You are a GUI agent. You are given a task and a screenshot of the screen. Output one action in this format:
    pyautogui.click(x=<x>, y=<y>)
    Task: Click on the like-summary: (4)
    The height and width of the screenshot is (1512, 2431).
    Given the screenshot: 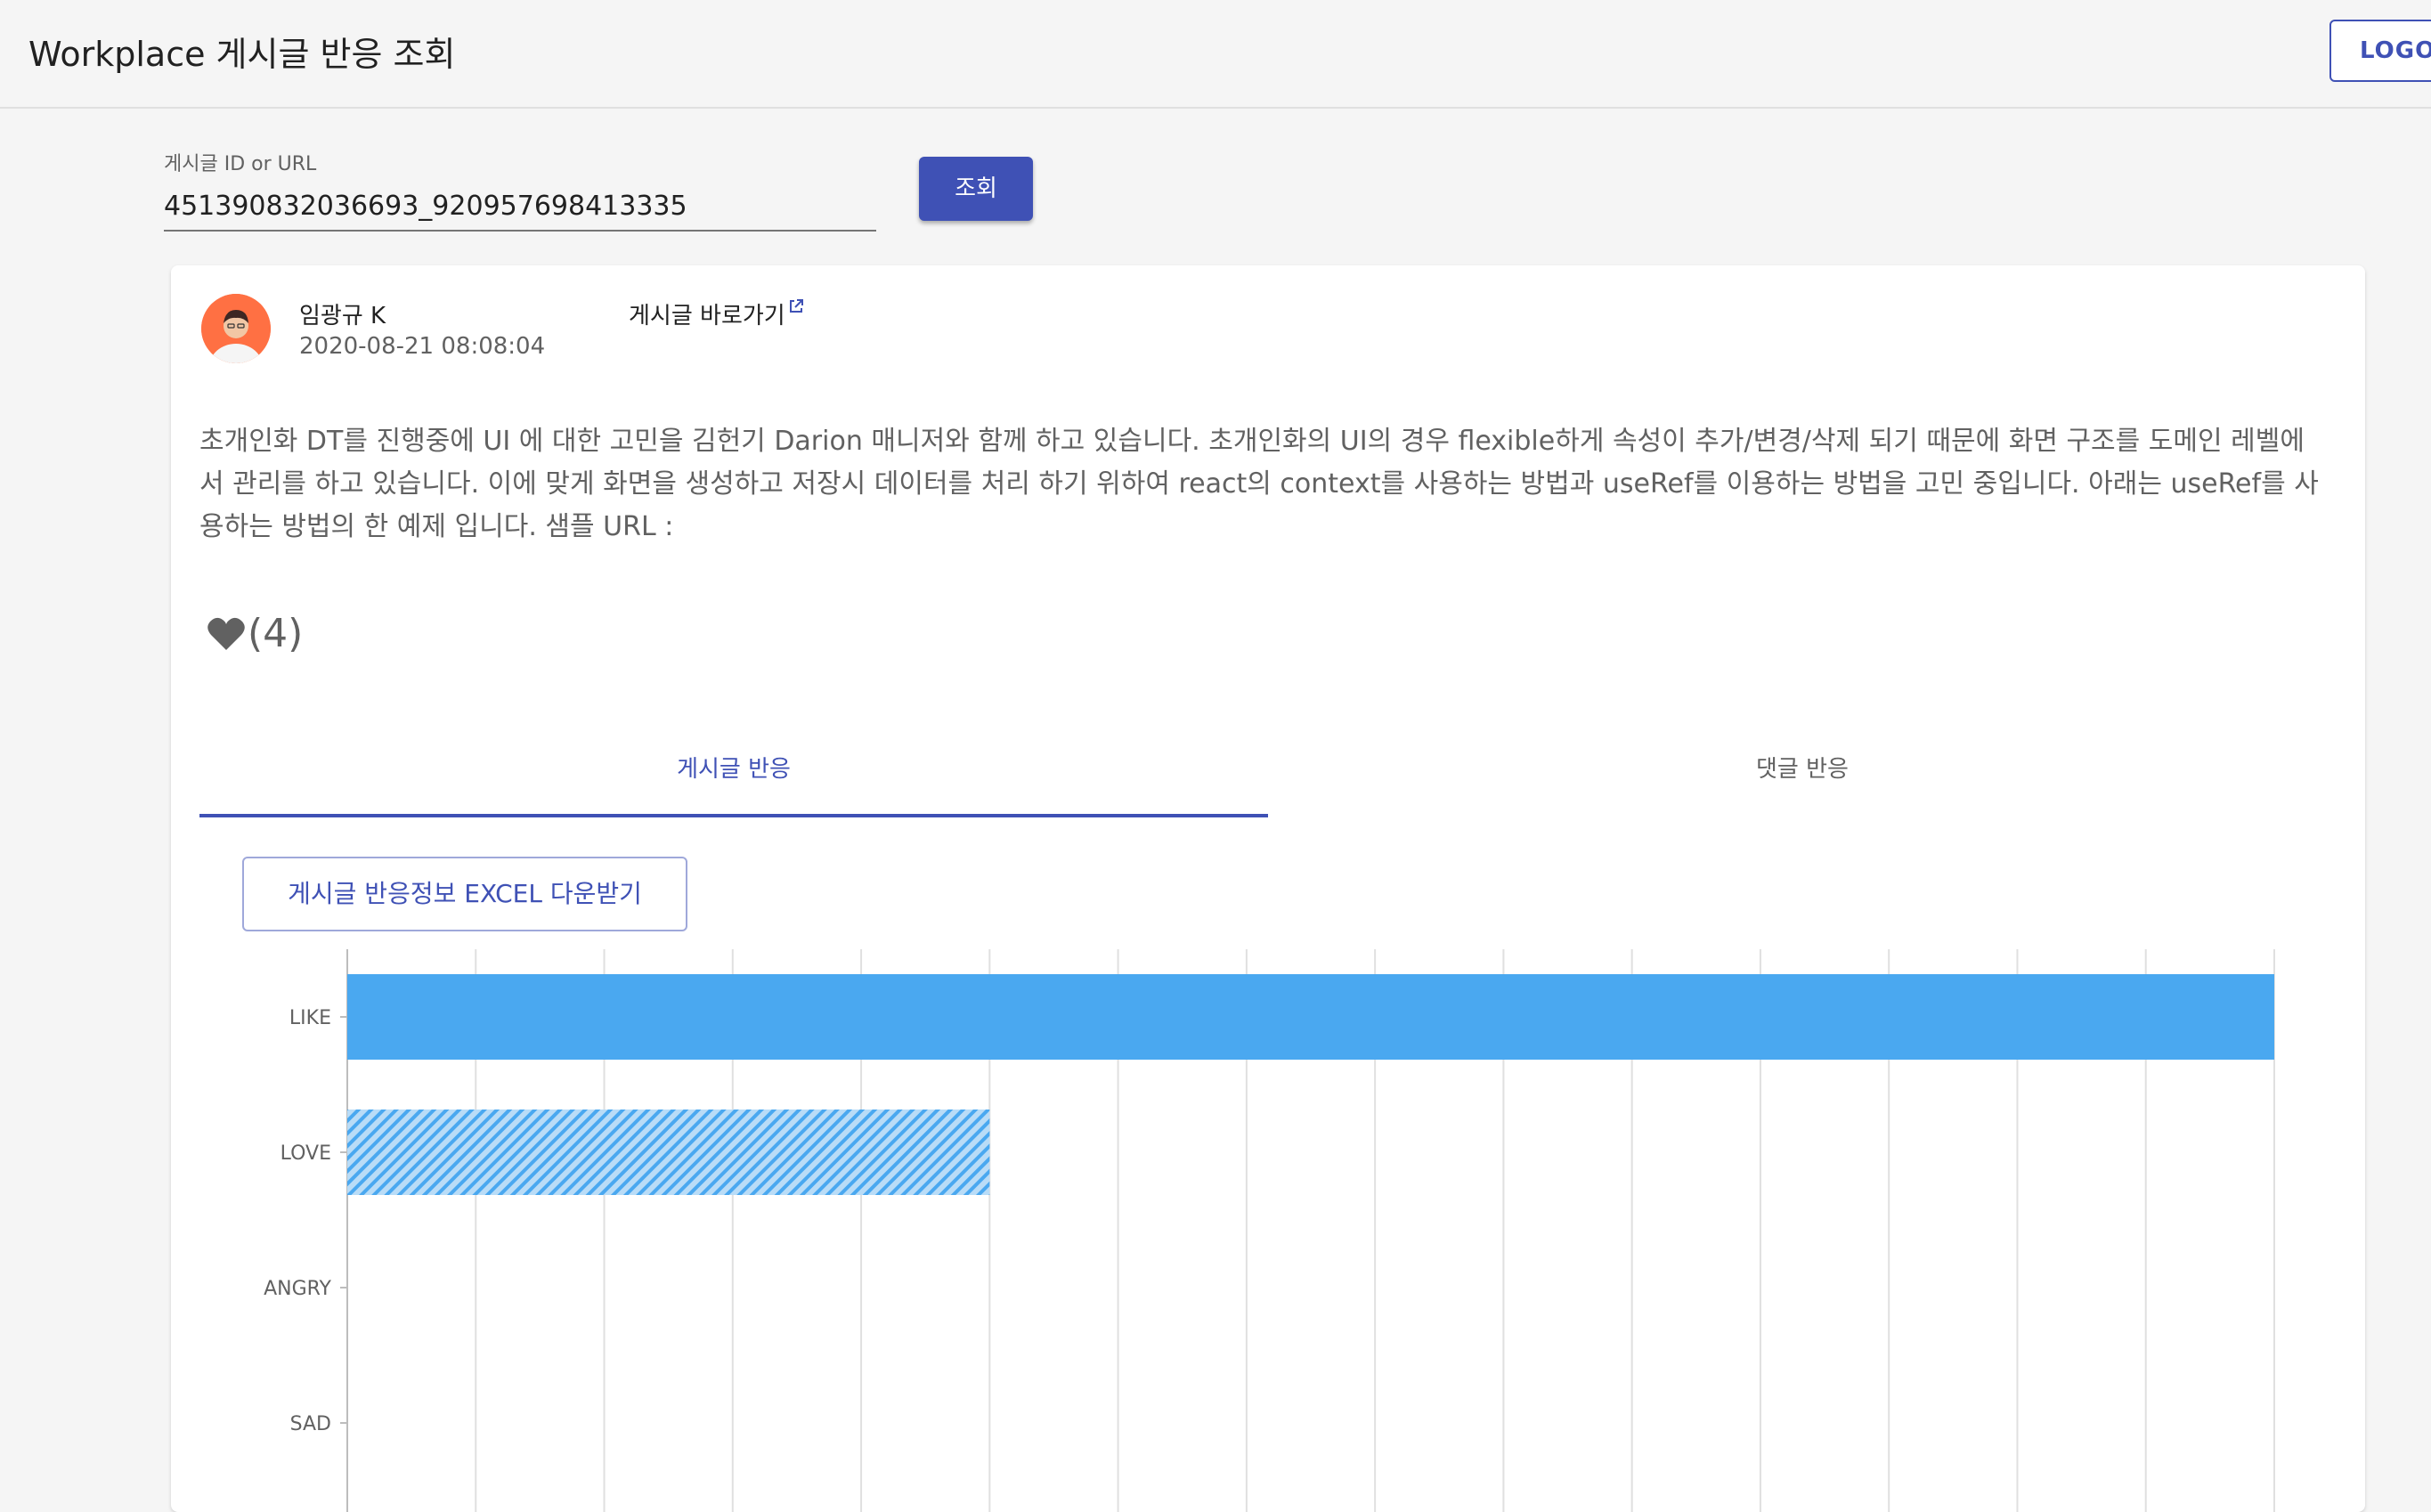 What is the action you would take?
    pyautogui.click(x=255, y=637)
    